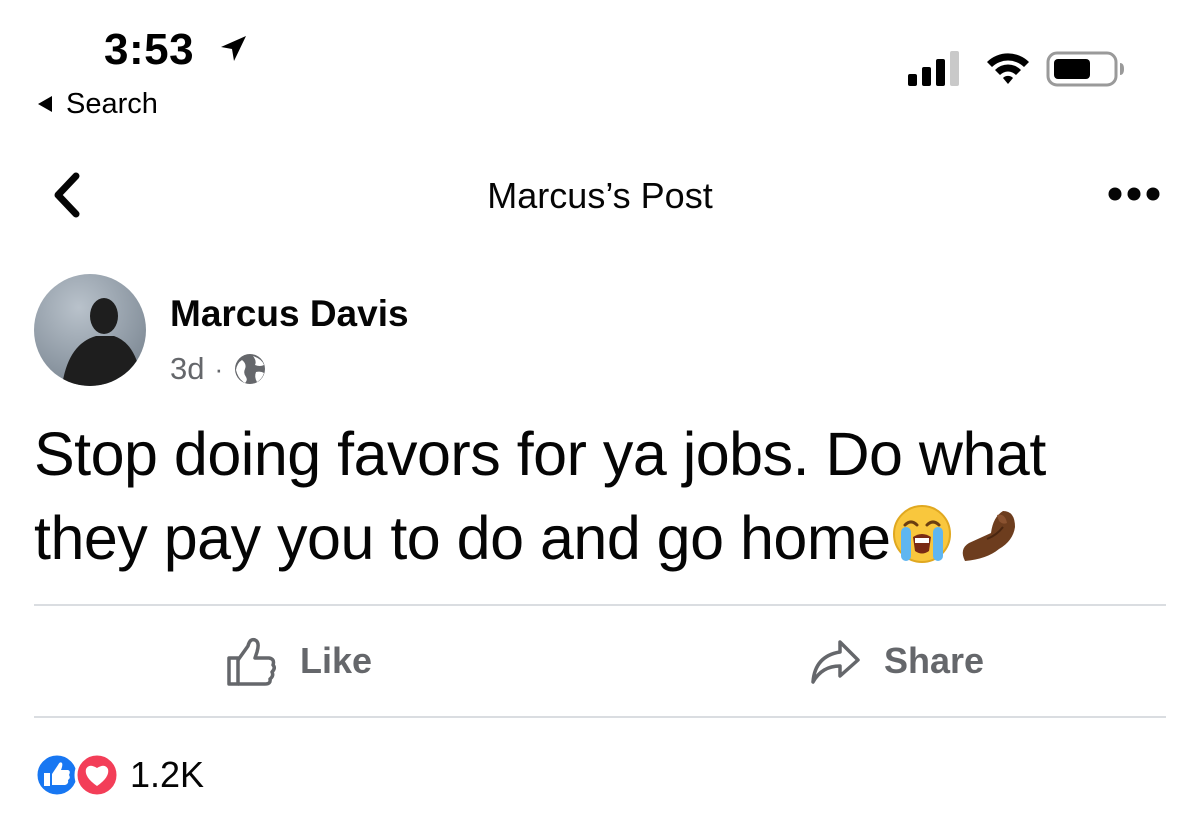 Image resolution: width=1200 pixels, height=821 pixels. I want to click on post-meta: 3d ·, so click(218, 369).